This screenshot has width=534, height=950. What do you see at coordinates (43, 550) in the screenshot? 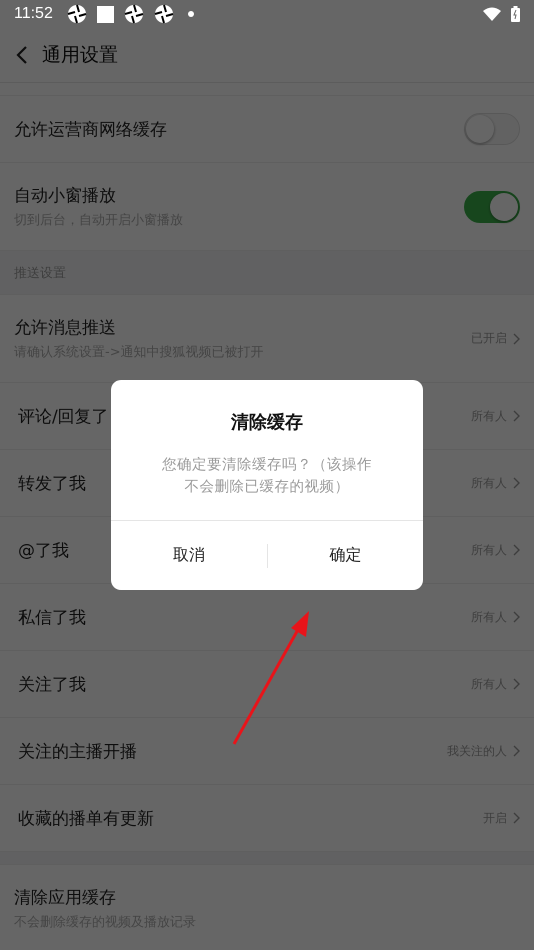
I see `setting-label: @了我` at bounding box center [43, 550].